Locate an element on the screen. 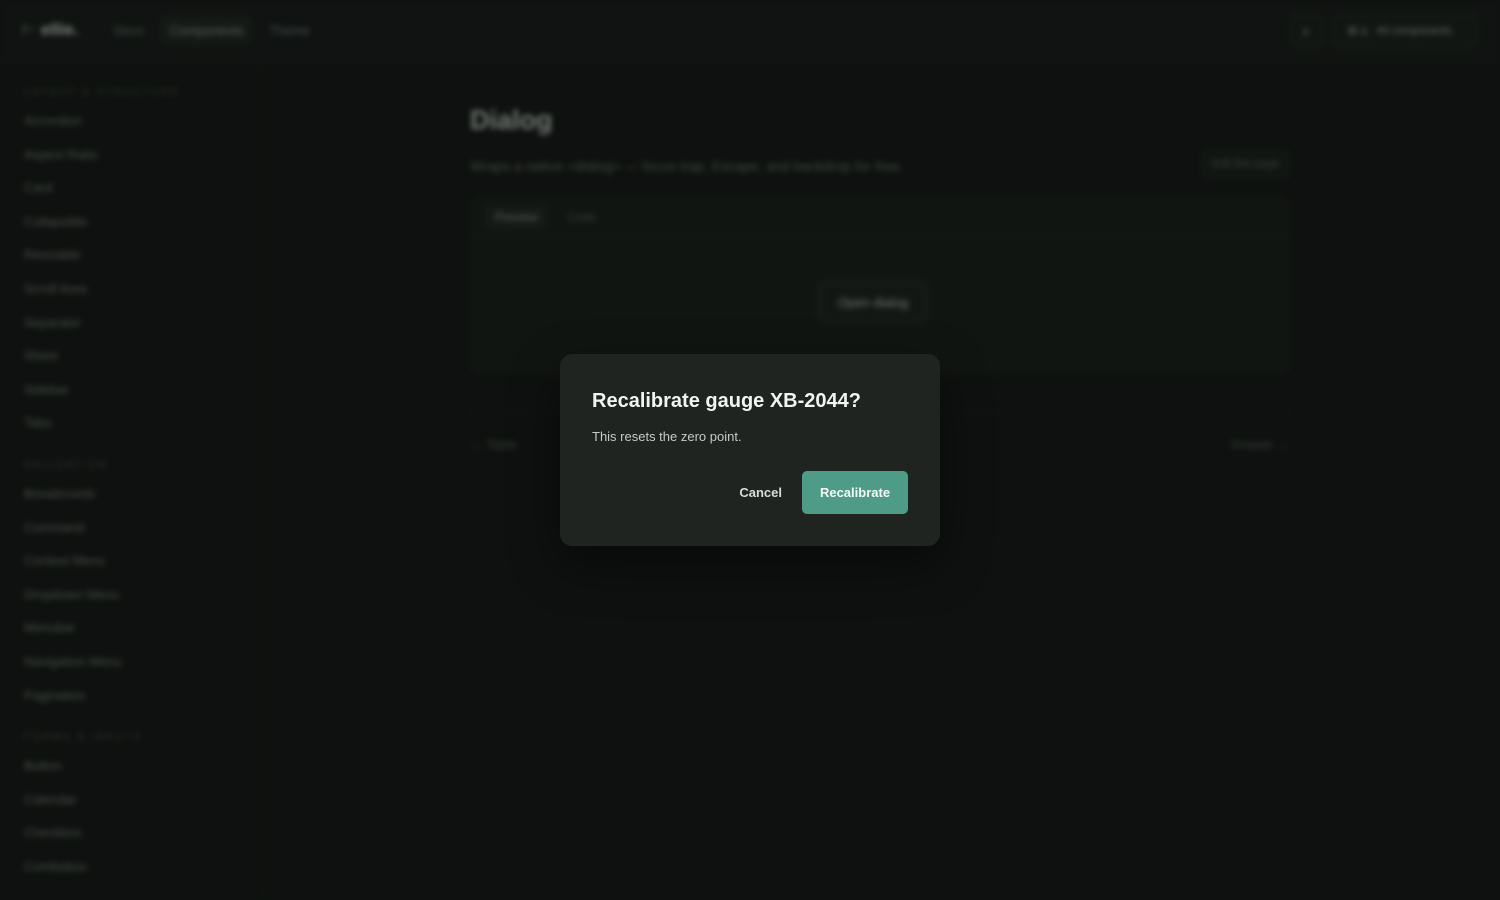  cancel-button: Cancel is located at coordinates (760, 492).